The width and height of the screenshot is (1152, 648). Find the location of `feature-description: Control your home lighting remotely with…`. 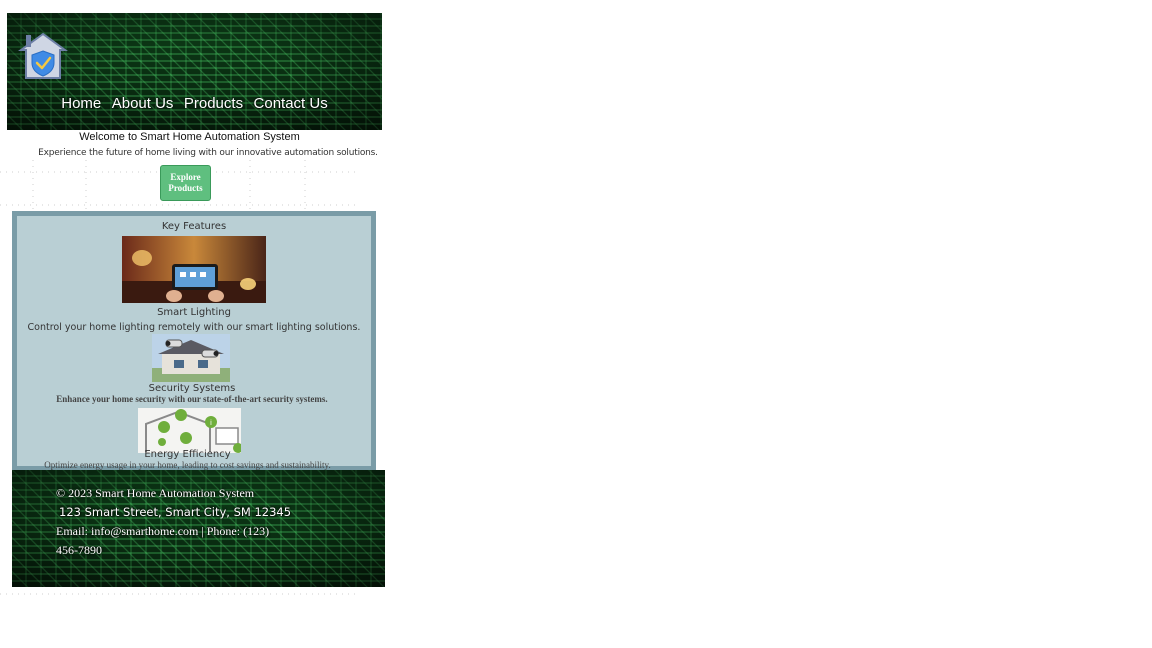

feature-description: Control your home lighting remotely with… is located at coordinates (194, 327).